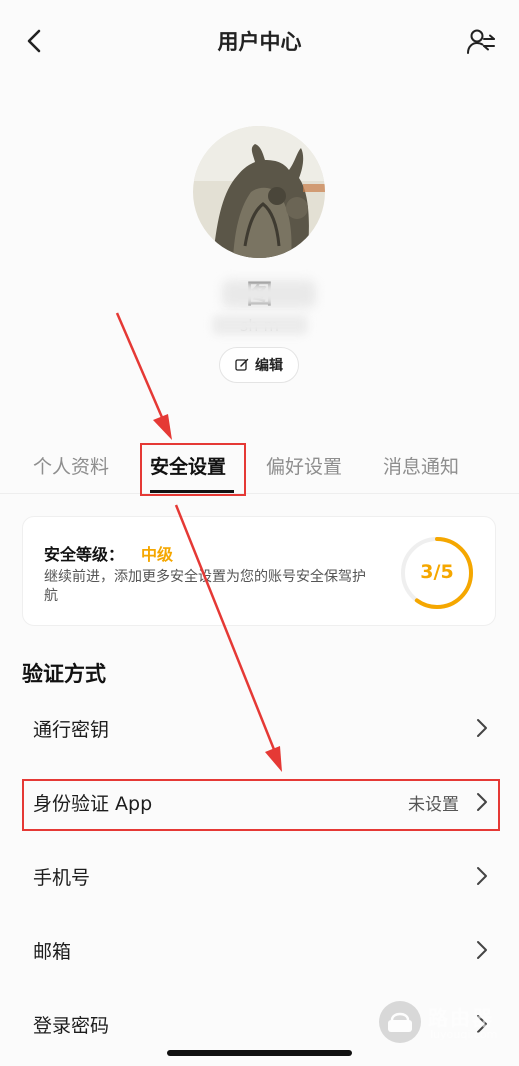 The image size is (519, 1066). What do you see at coordinates (259, 877) in the screenshot?
I see `list-item-phone: 手机号` at bounding box center [259, 877].